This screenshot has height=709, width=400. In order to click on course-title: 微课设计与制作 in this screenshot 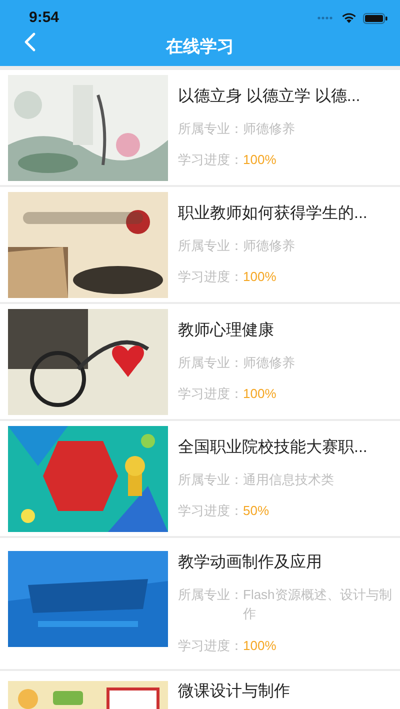, I will do `click(234, 692)`.